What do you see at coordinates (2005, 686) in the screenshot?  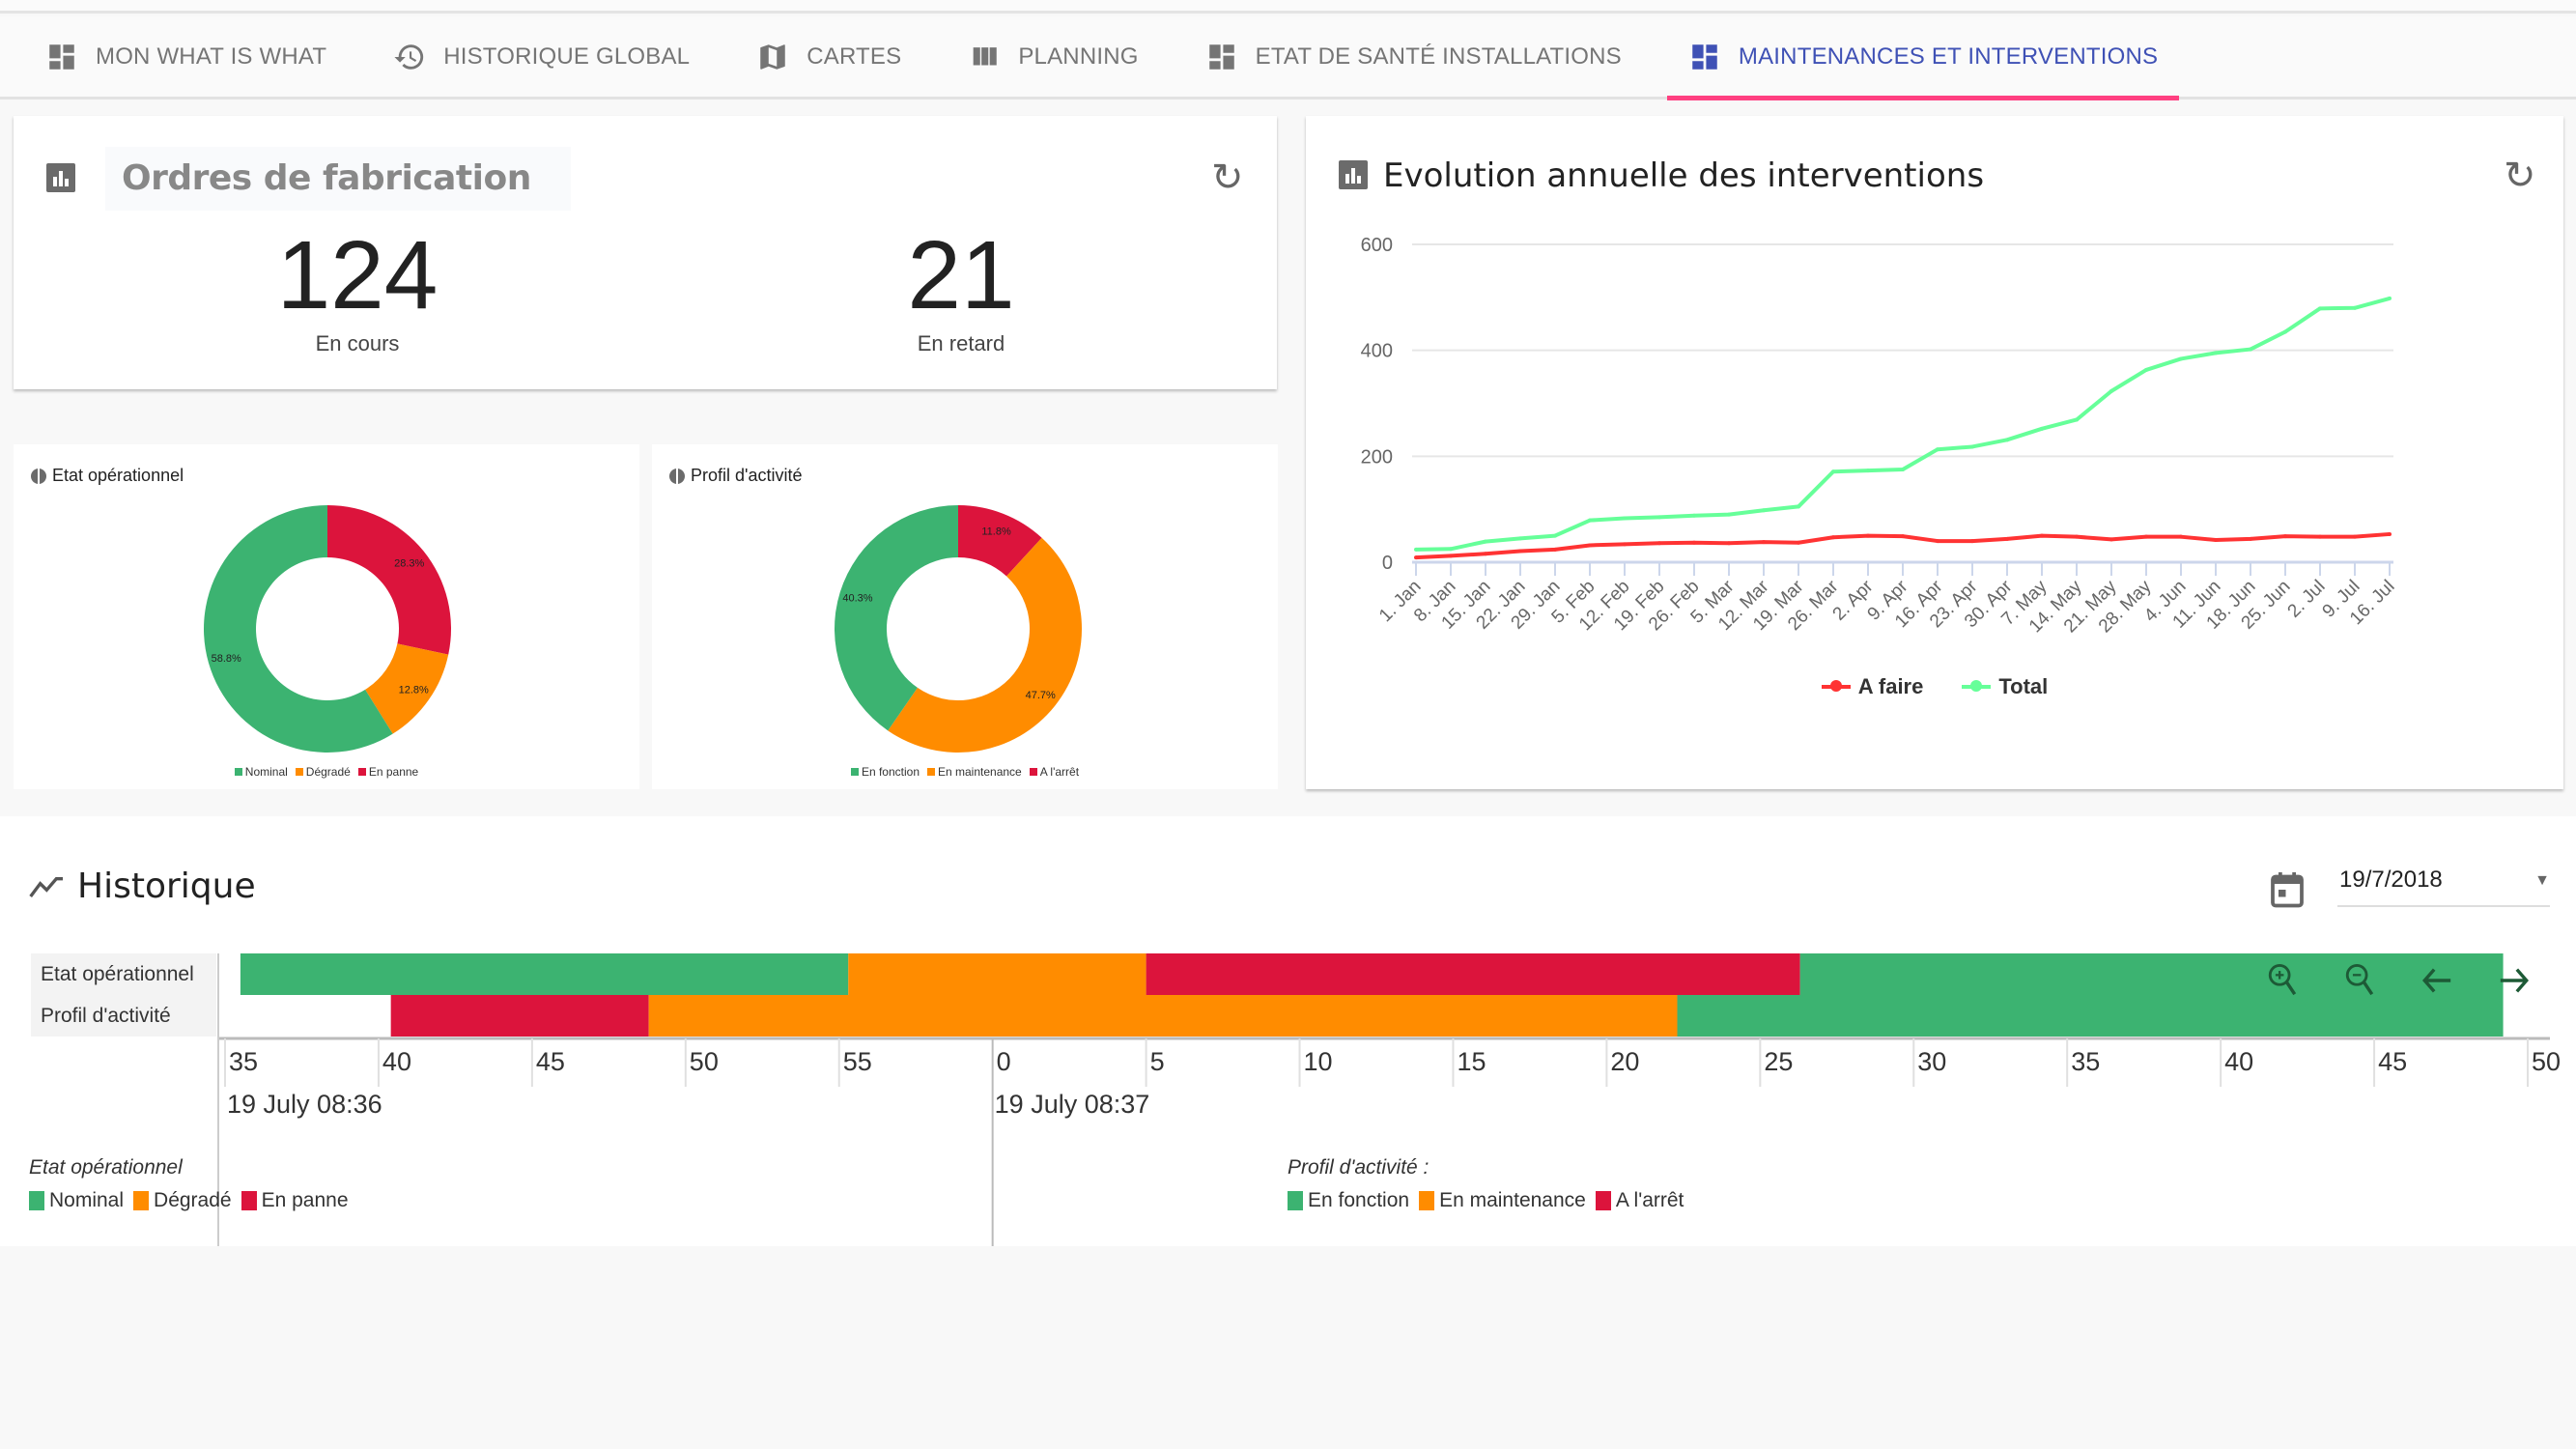 I see `legend-item-total: Total` at bounding box center [2005, 686].